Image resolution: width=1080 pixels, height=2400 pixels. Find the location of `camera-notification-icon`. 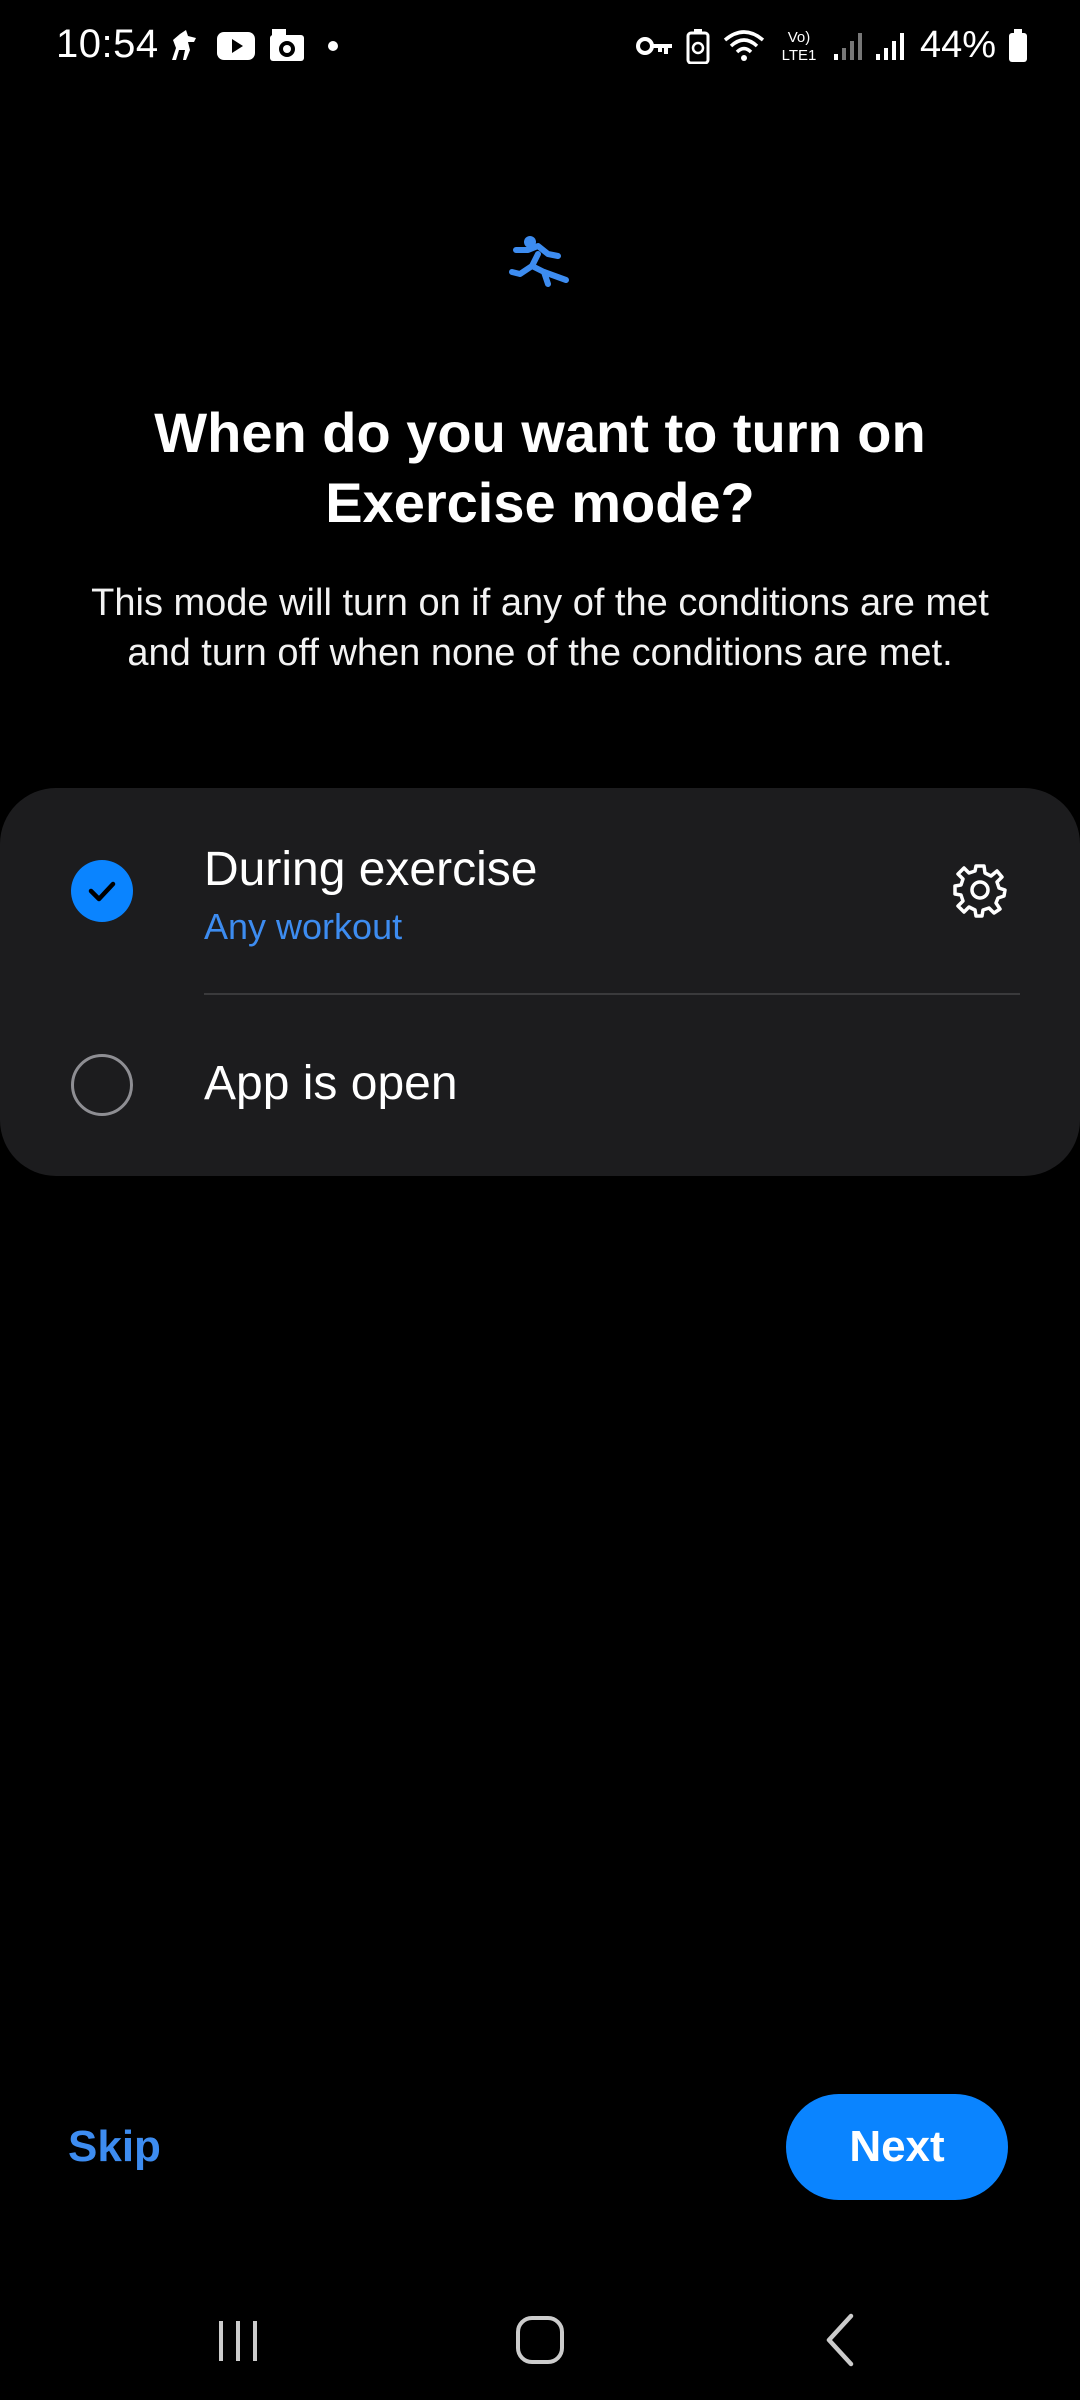

camera-notification-icon is located at coordinates (287, 46).